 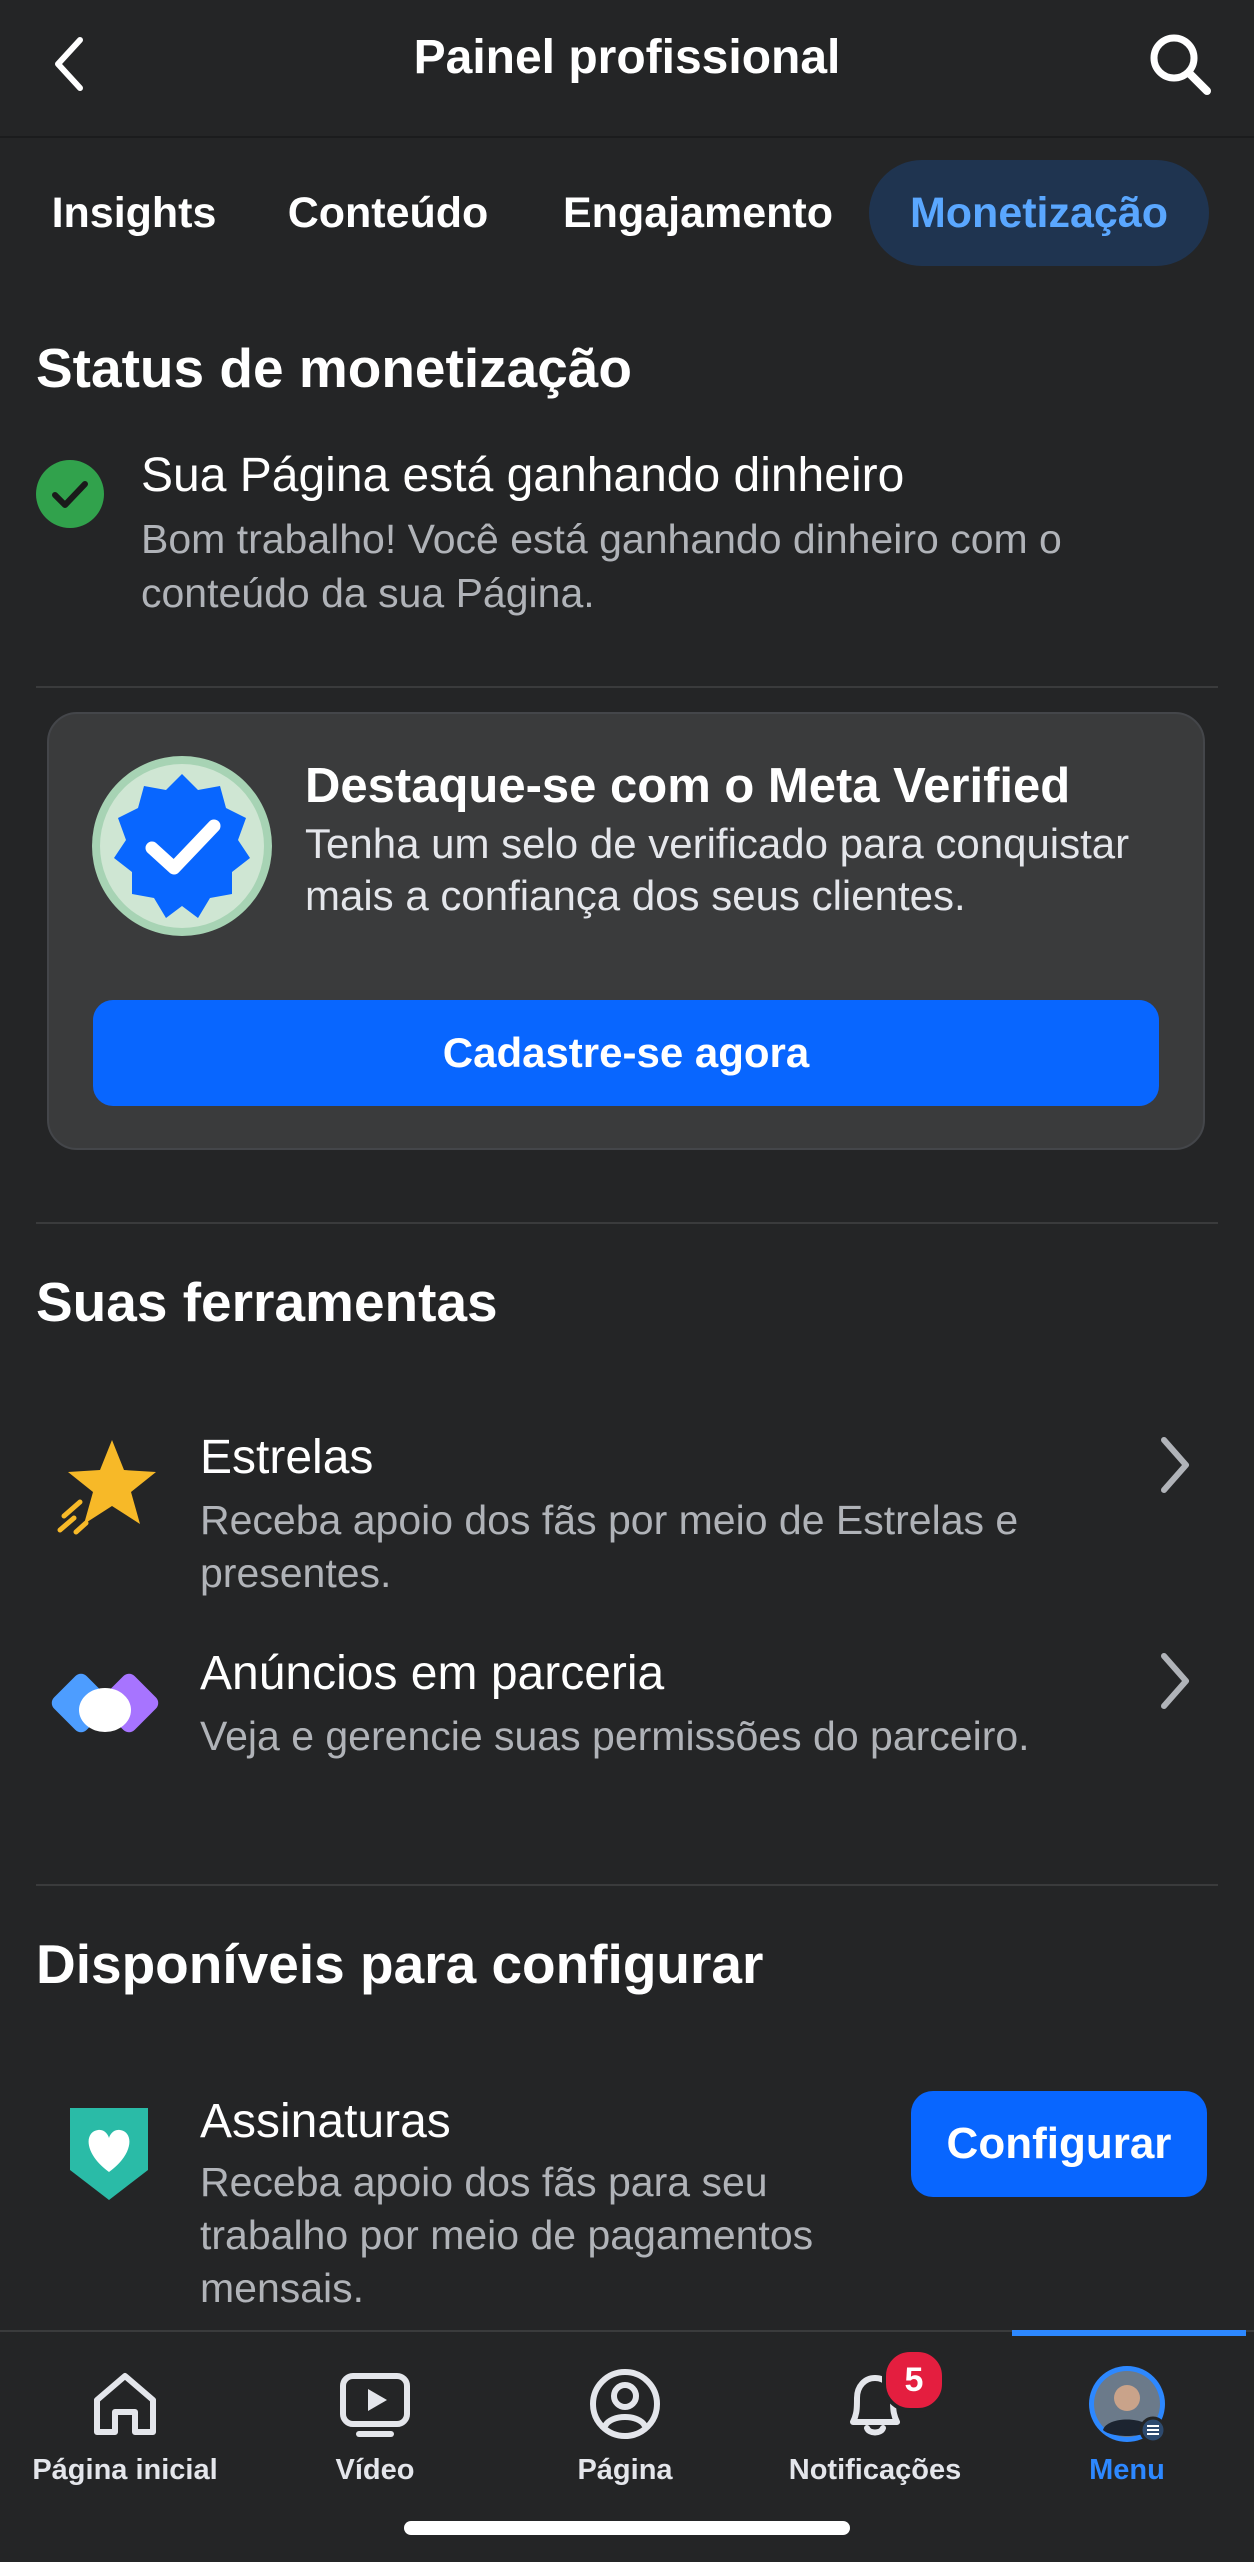 What do you see at coordinates (125, 2470) in the screenshot?
I see `nav-label: Página inicial` at bounding box center [125, 2470].